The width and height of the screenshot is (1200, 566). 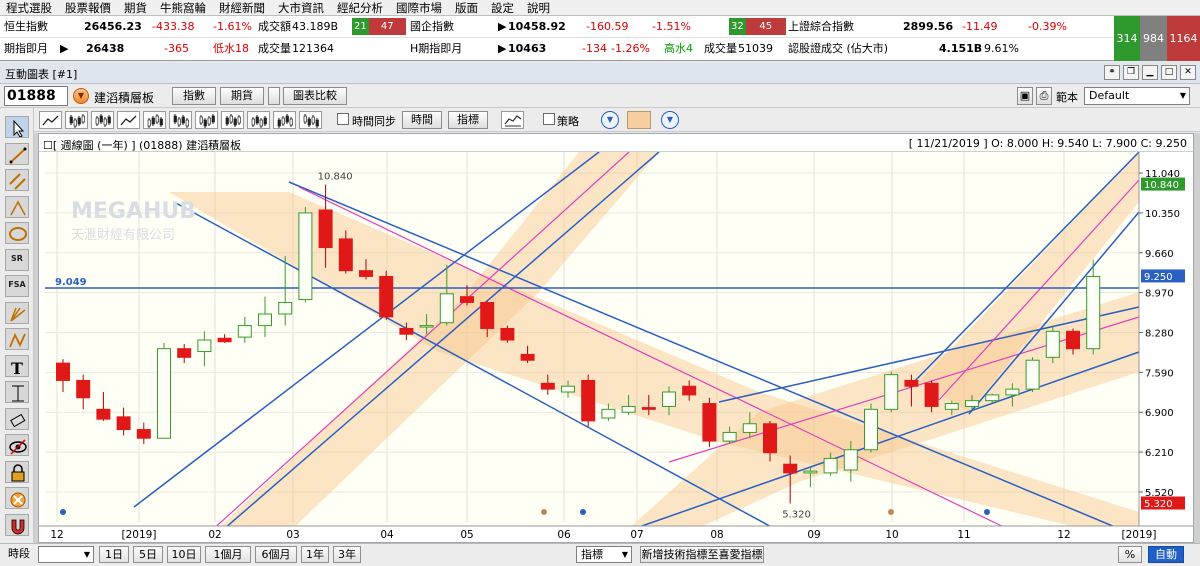 I want to click on menu-item-4: 財經新聞, so click(x=242, y=7).